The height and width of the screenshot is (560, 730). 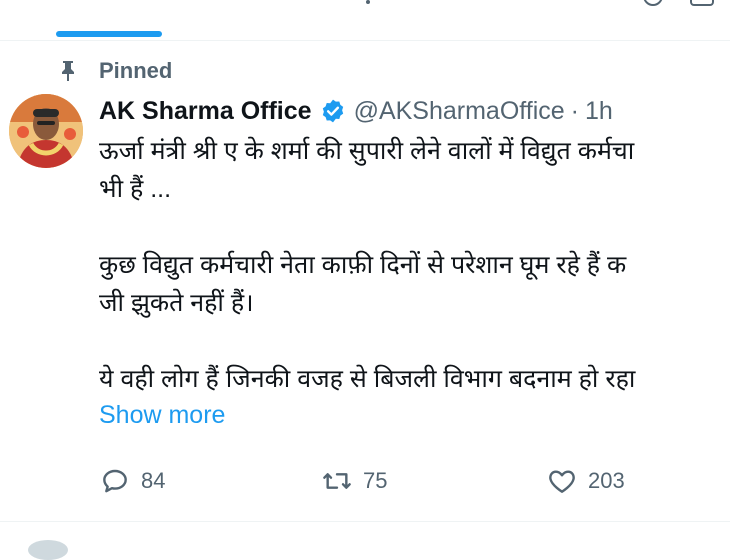 I want to click on avatar-image, so click(x=46, y=131).